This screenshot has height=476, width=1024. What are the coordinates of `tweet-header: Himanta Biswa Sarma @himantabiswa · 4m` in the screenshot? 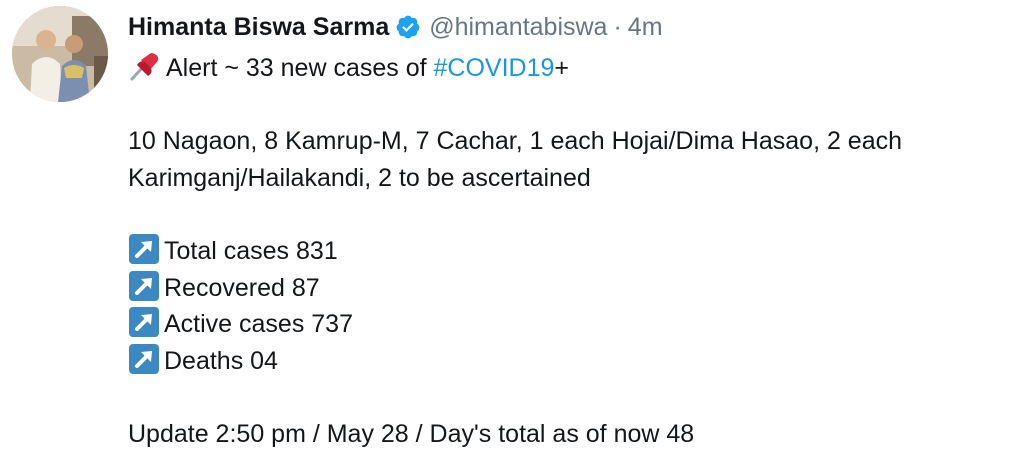 It's located at (395, 27).